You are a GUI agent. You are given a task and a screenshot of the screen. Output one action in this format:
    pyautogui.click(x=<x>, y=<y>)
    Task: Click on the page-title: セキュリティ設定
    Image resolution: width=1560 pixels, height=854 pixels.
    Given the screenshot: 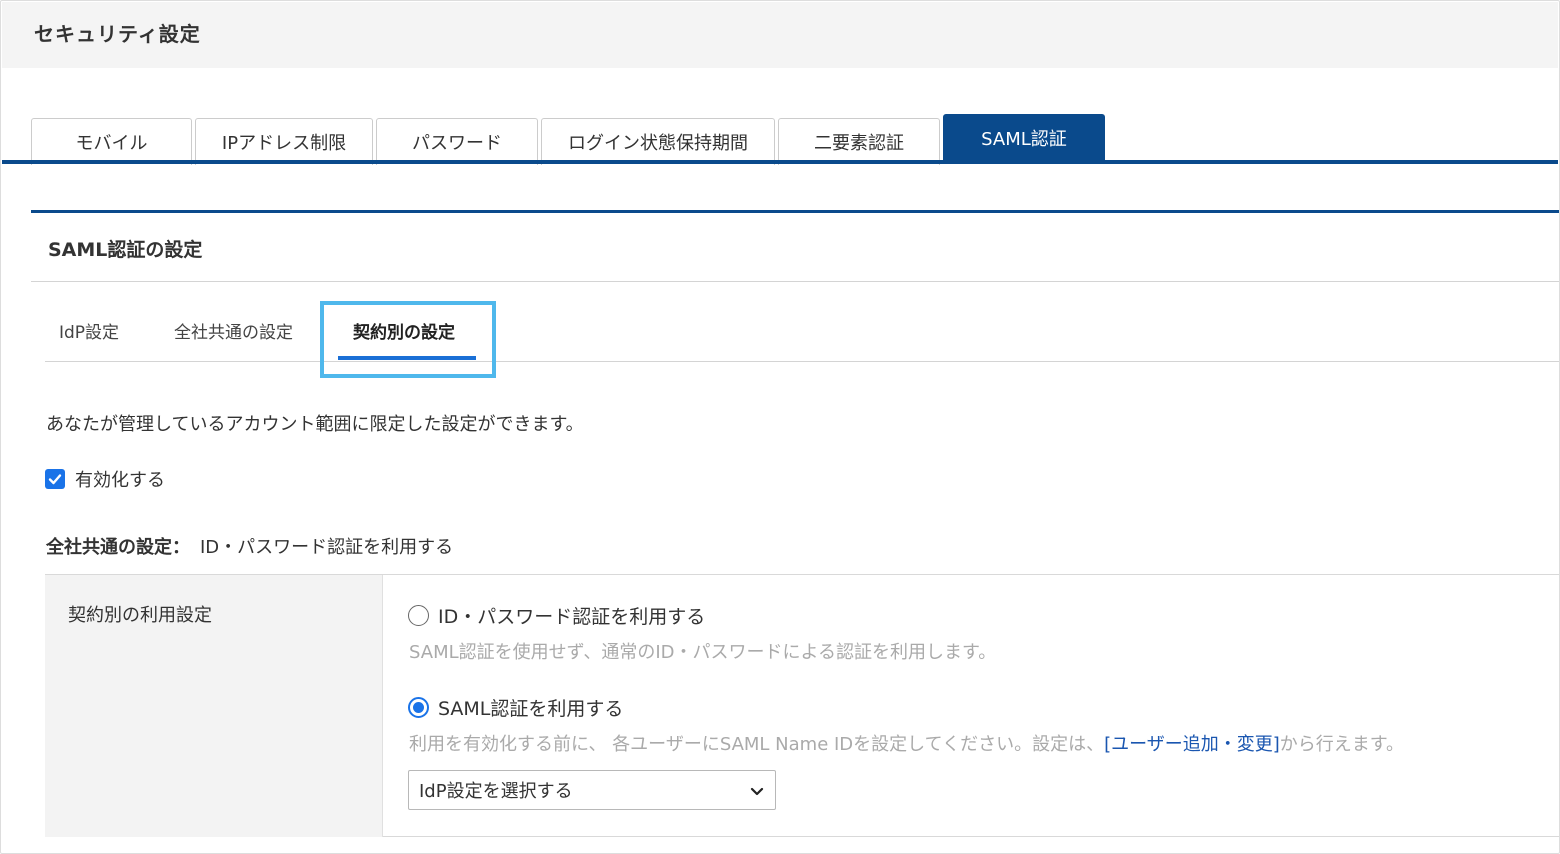 What is the action you would take?
    pyautogui.click(x=117, y=34)
    